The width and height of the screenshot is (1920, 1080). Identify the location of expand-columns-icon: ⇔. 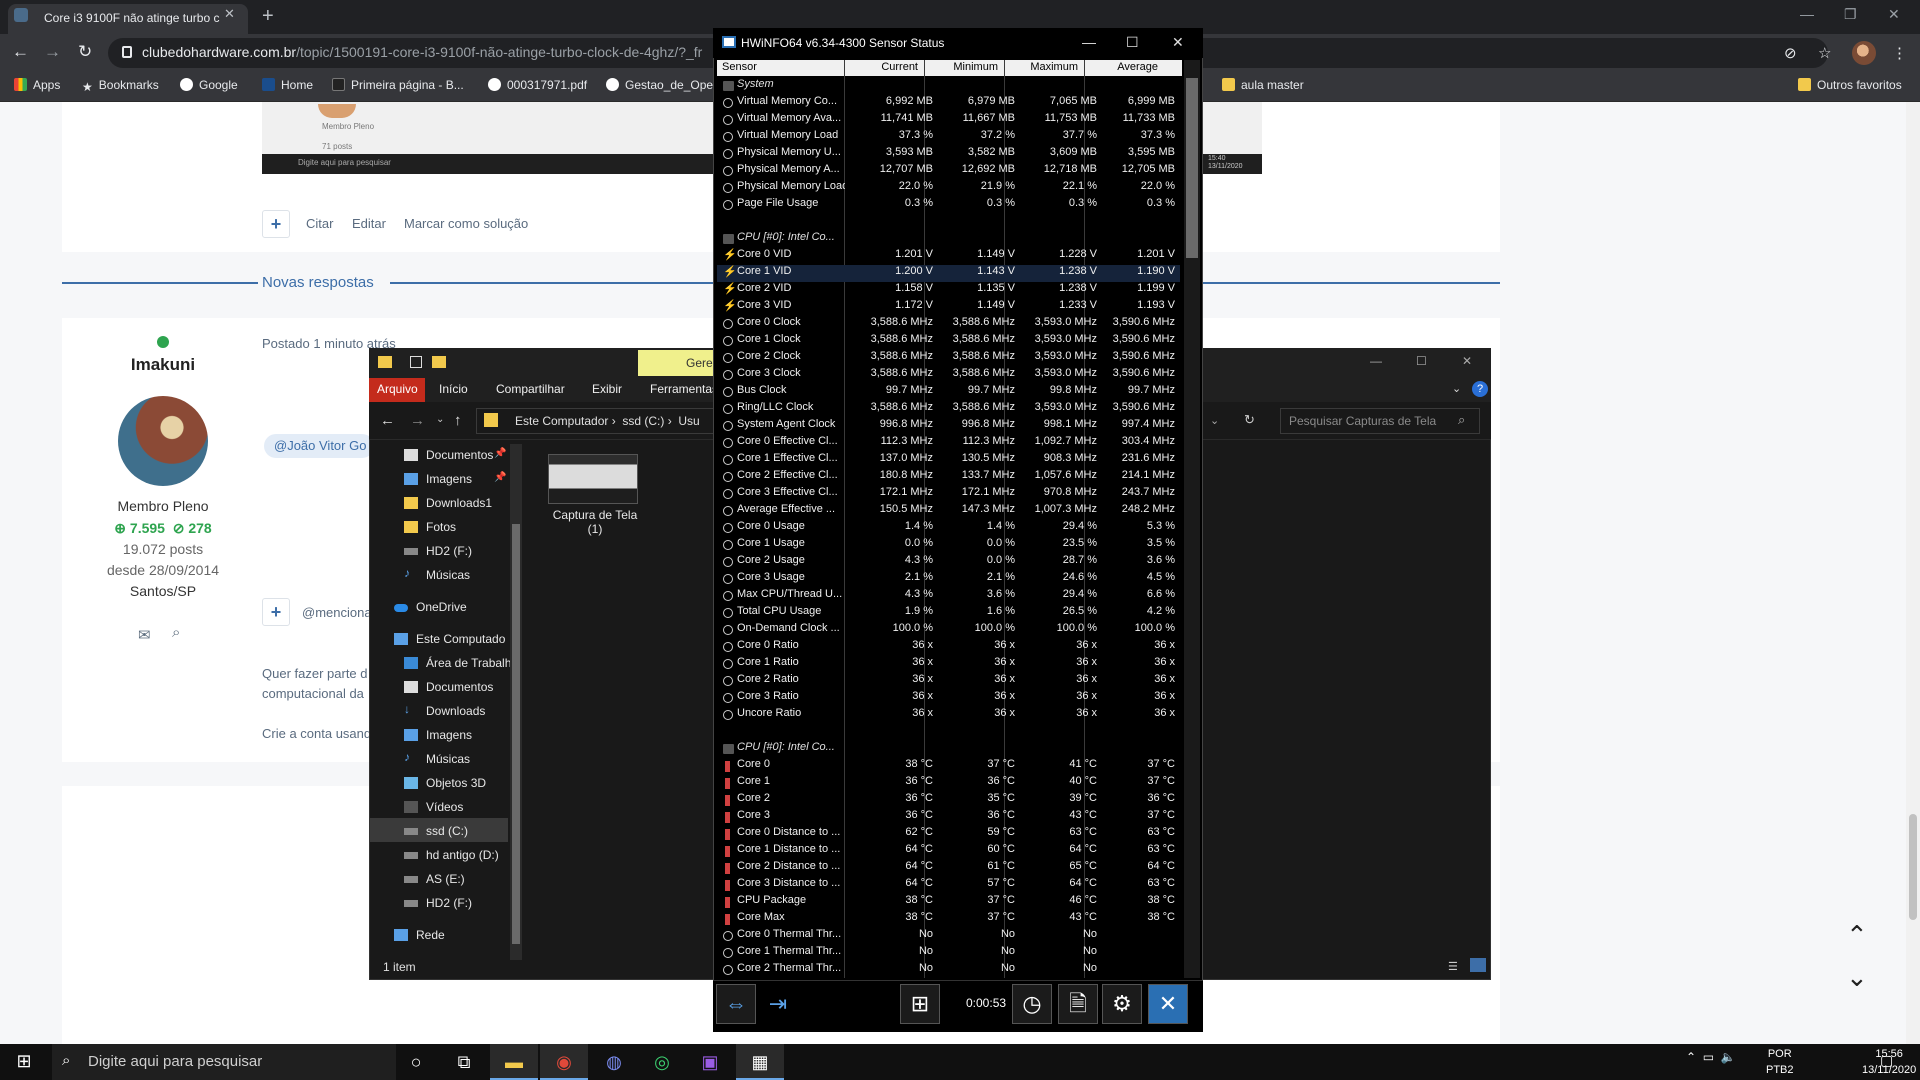
(736, 1004).